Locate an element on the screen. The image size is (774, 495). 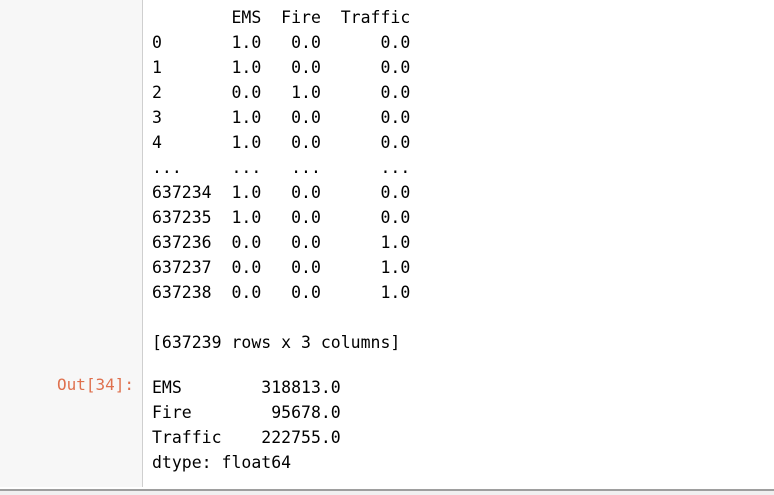
dataframe-row: 0 1.0 0.0 0.0 is located at coordinates (281, 42).